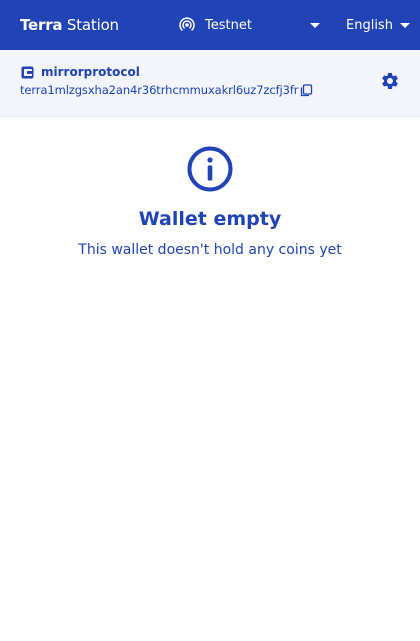  What do you see at coordinates (92, 25) in the screenshot?
I see `brand-name-light: Station` at bounding box center [92, 25].